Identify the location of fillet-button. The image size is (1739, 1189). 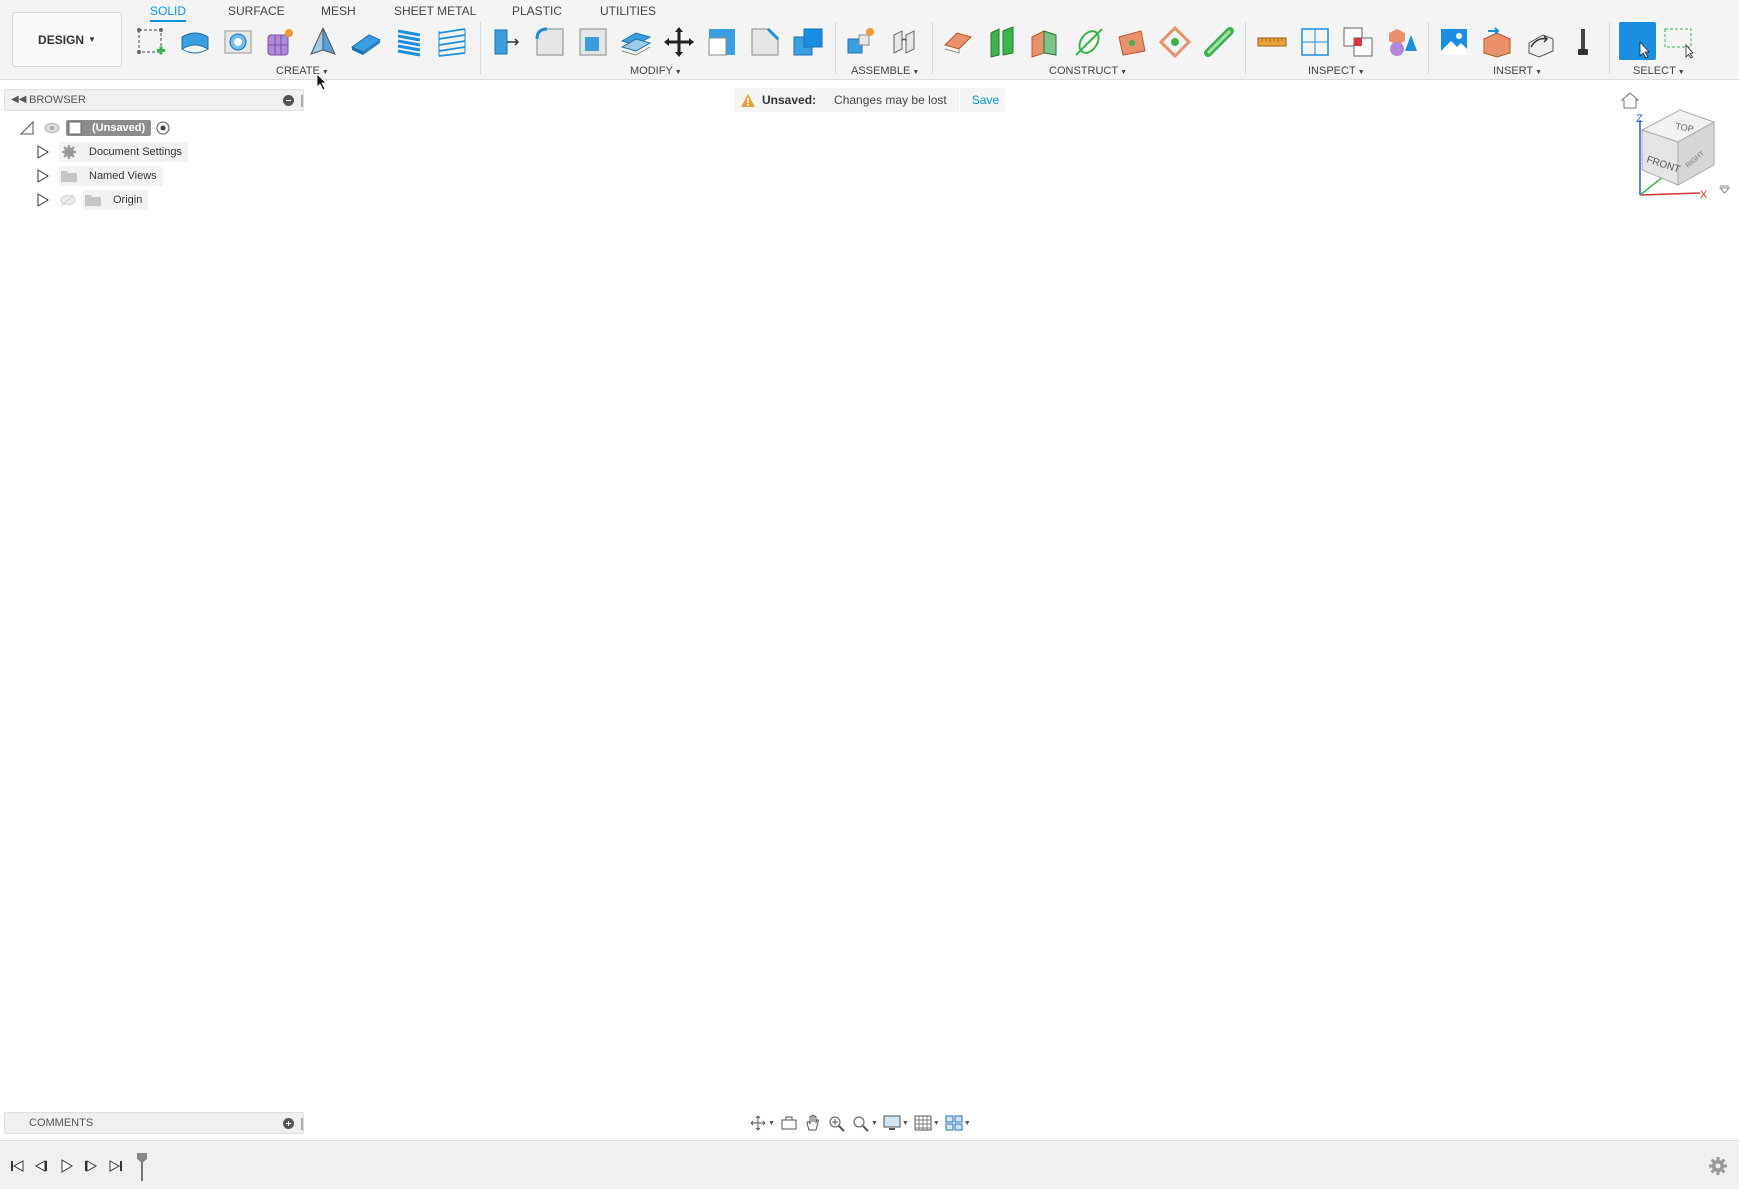
(550, 42).